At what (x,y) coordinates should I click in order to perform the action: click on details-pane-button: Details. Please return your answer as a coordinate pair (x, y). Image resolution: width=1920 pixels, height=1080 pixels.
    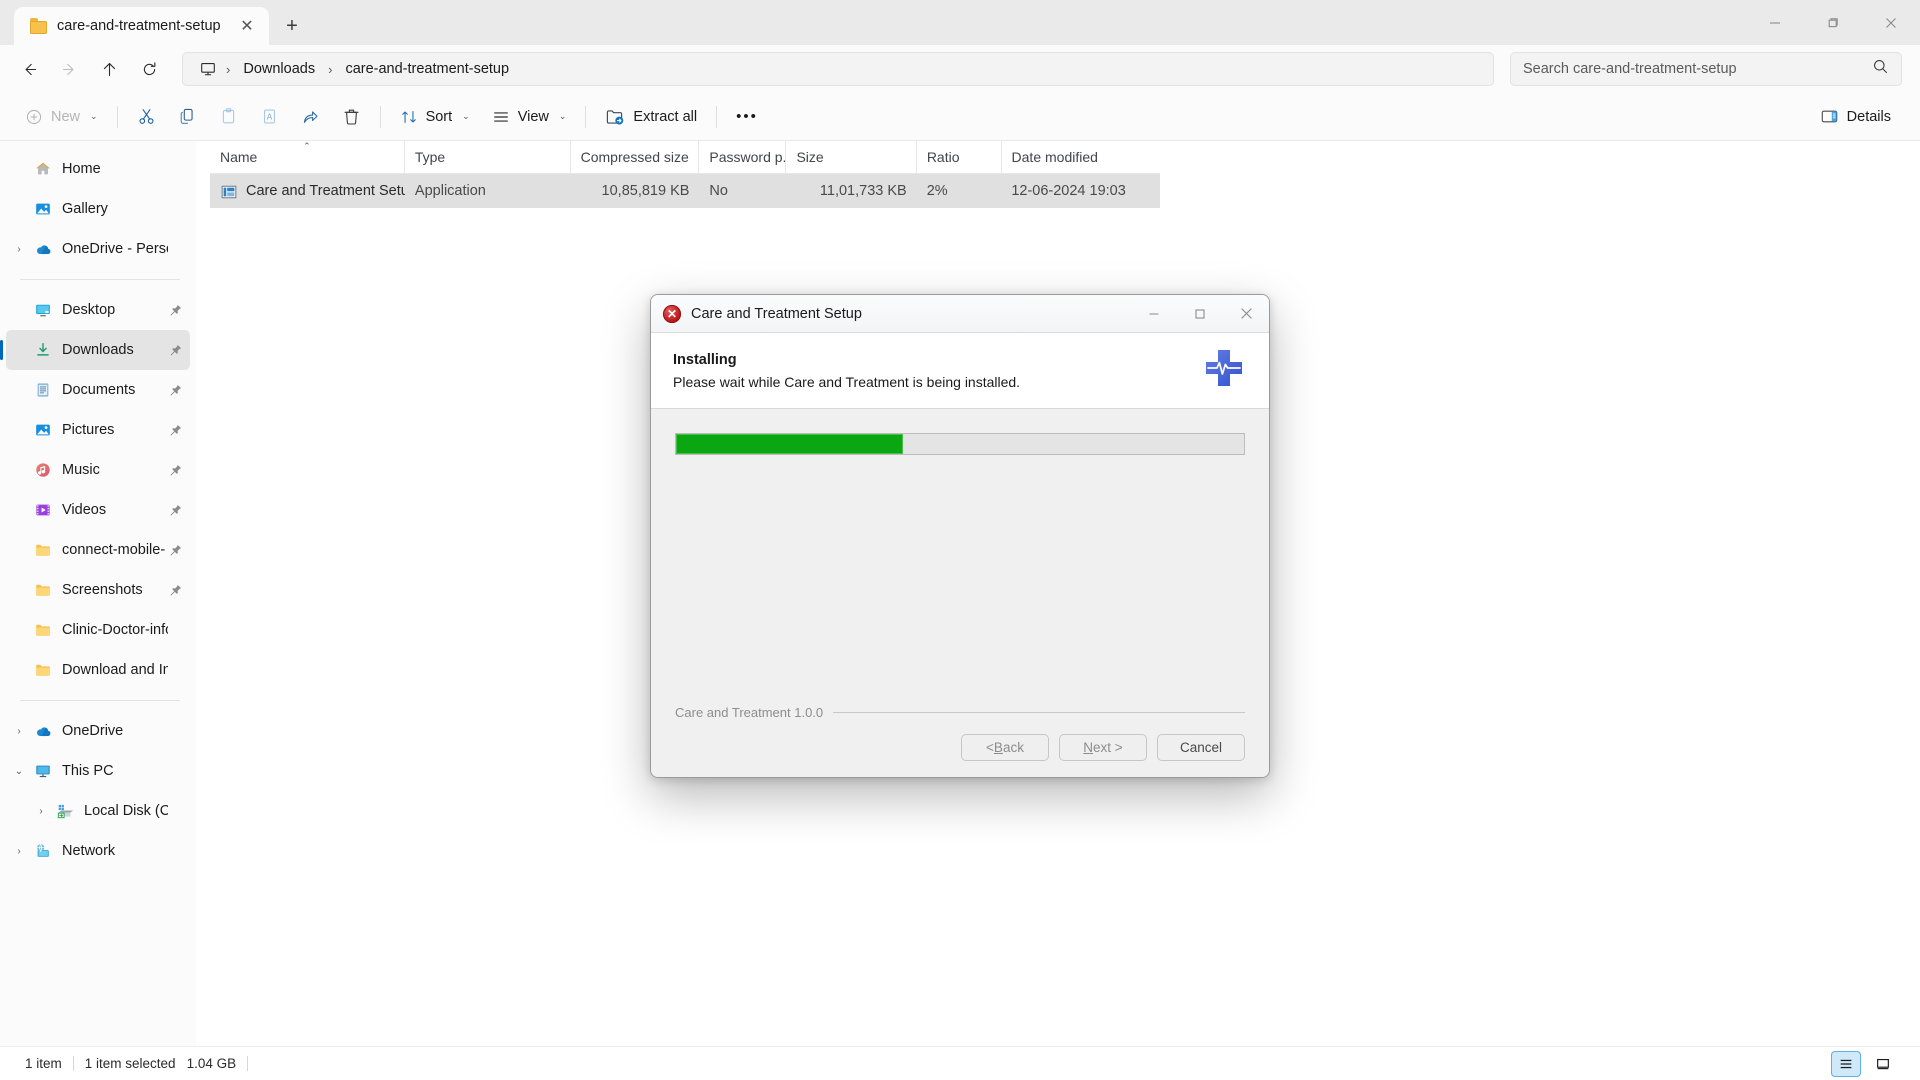
    Looking at the image, I should click on (1855, 117).